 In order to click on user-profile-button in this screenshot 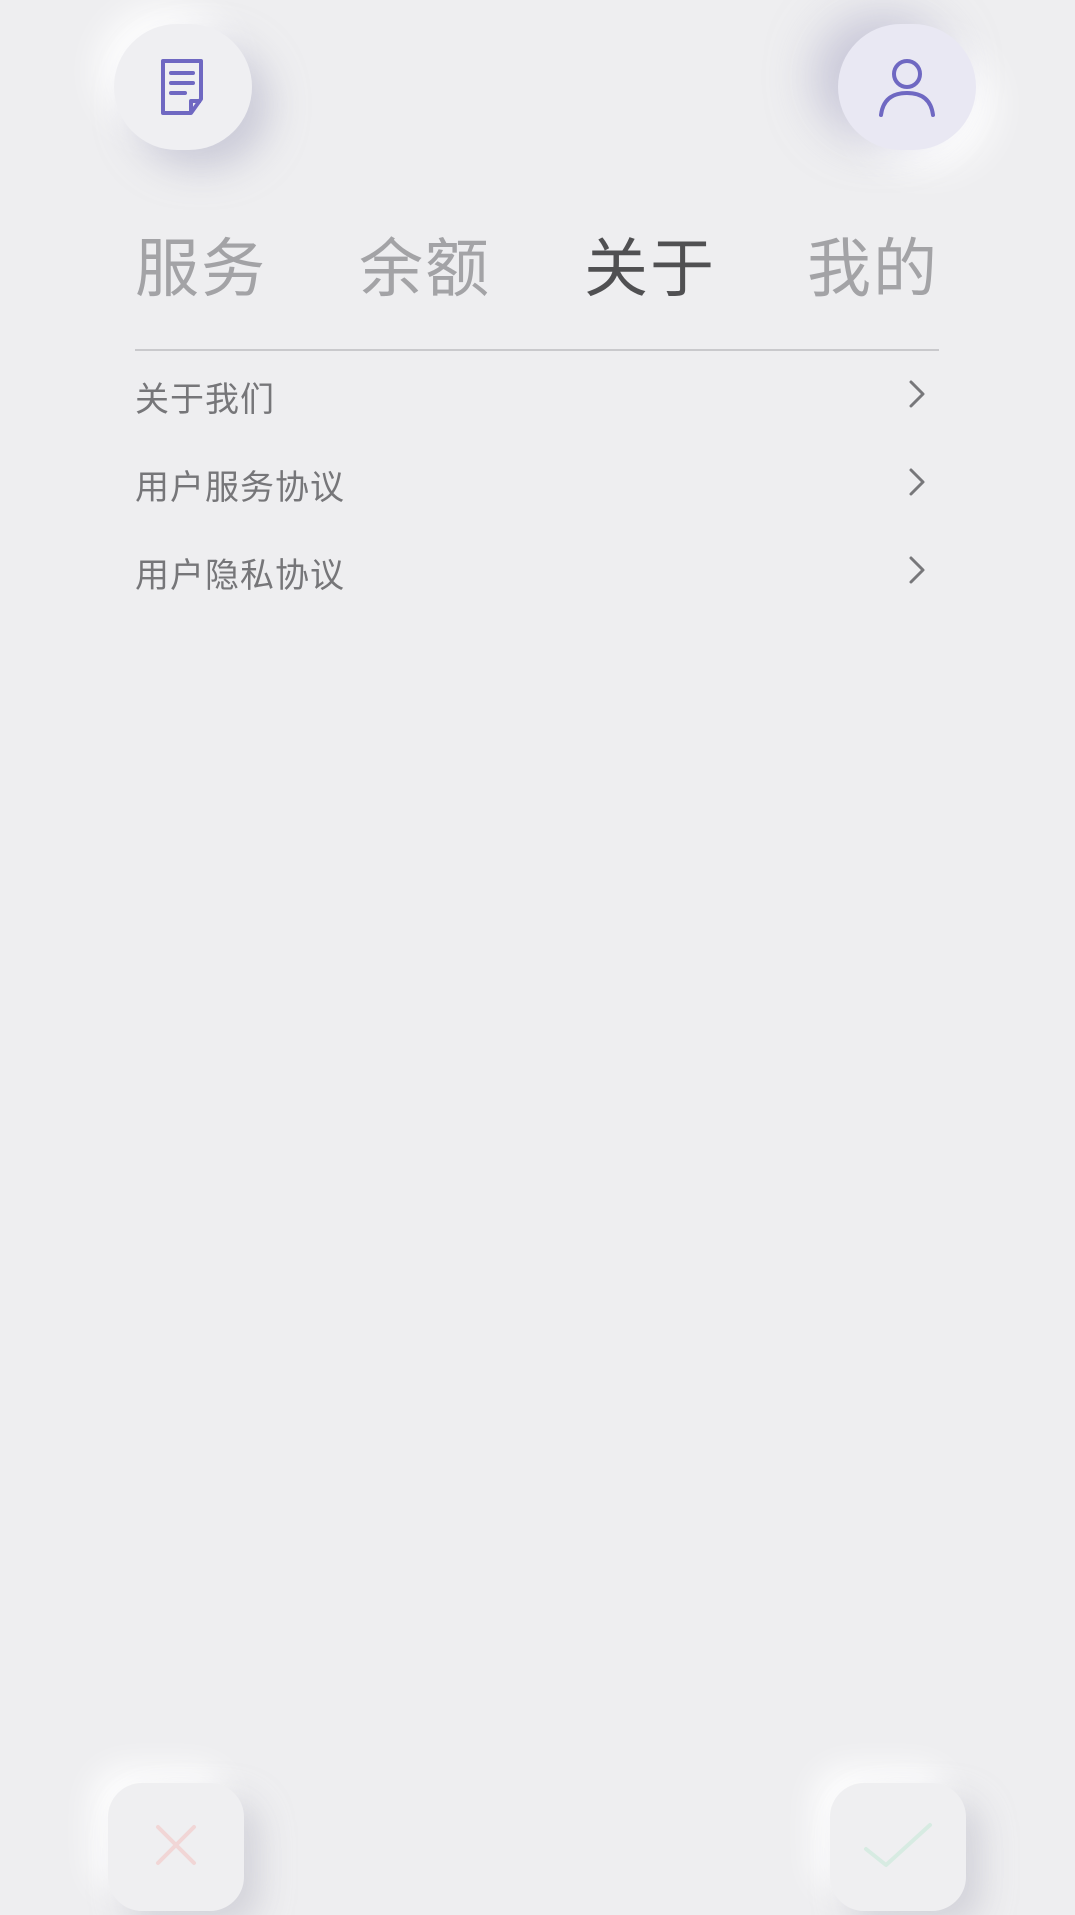, I will do `click(907, 87)`.